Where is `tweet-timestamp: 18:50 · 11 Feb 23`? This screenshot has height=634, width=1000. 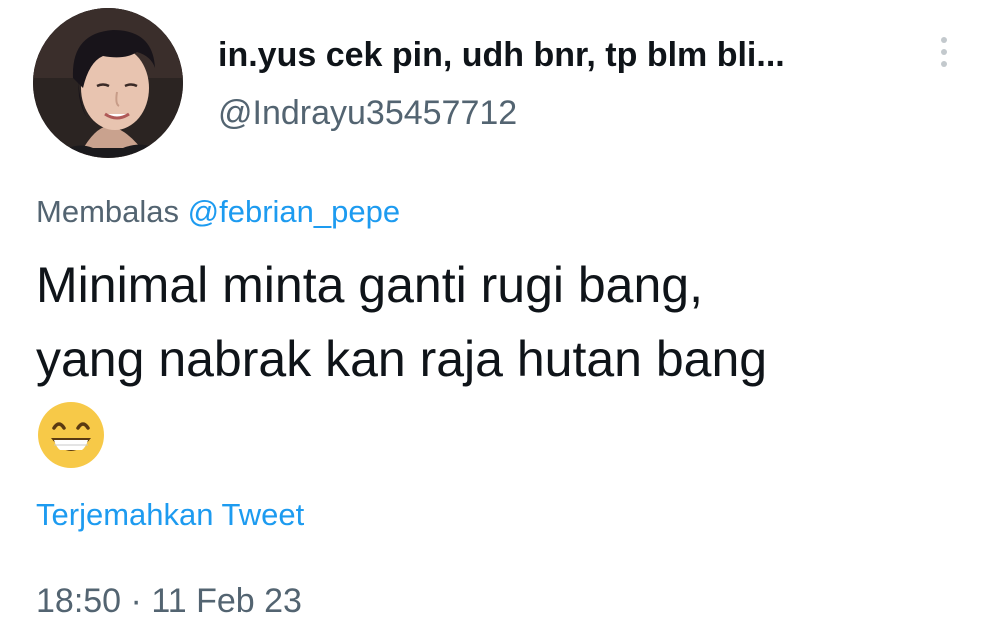 tweet-timestamp: 18:50 · 11 Feb 23 is located at coordinates (169, 601).